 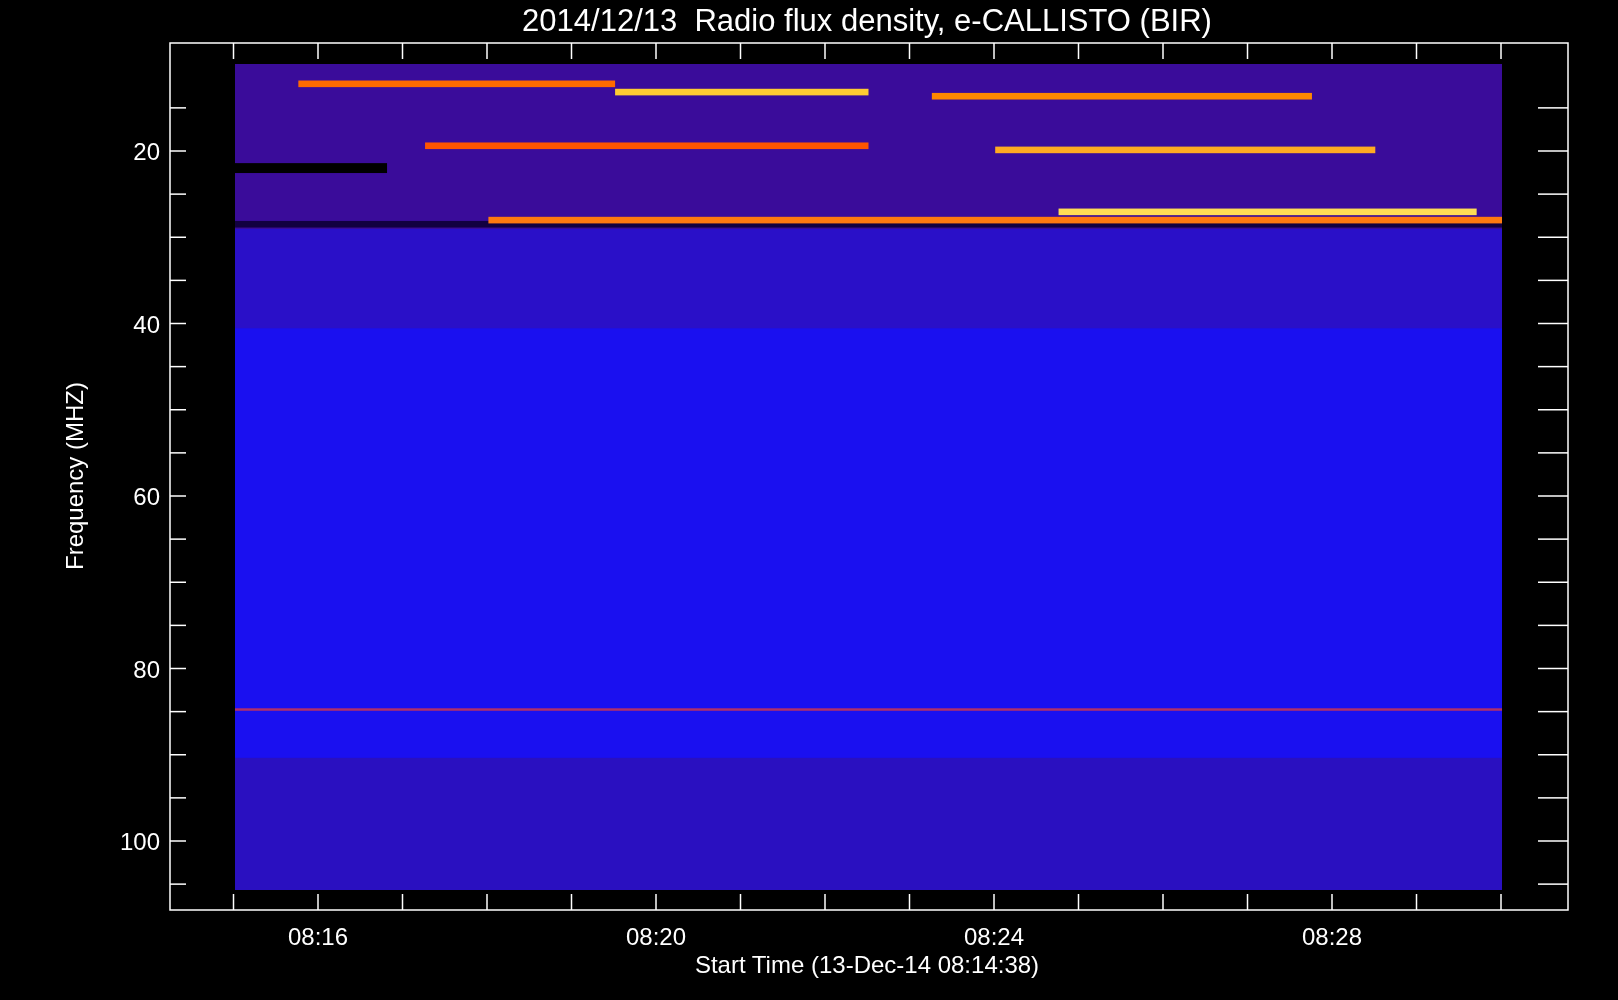 I want to click on x-tick-label: 08:16, so click(x=318, y=936).